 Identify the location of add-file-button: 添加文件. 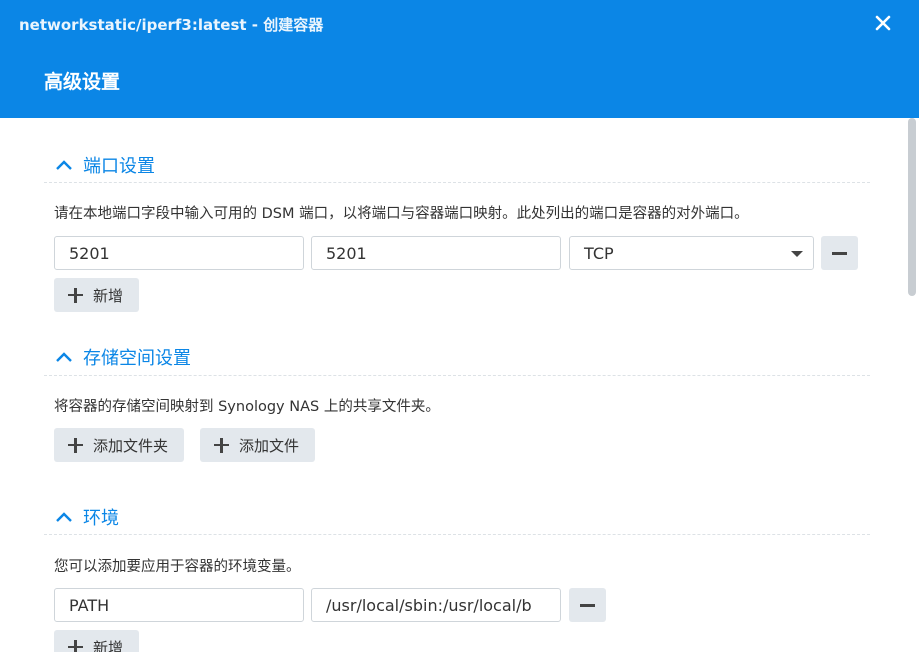
(258, 445).